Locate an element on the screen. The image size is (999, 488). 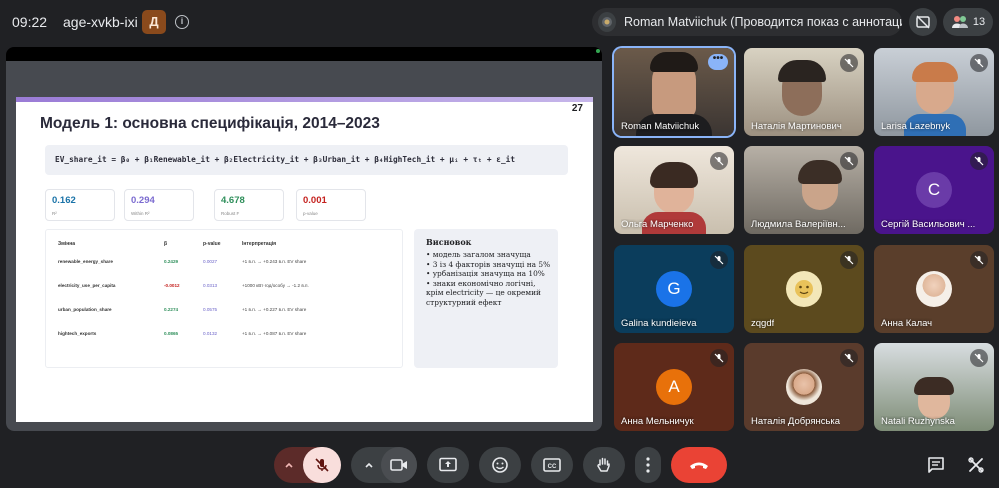
tile-off-icon is located at coordinates (923, 22).